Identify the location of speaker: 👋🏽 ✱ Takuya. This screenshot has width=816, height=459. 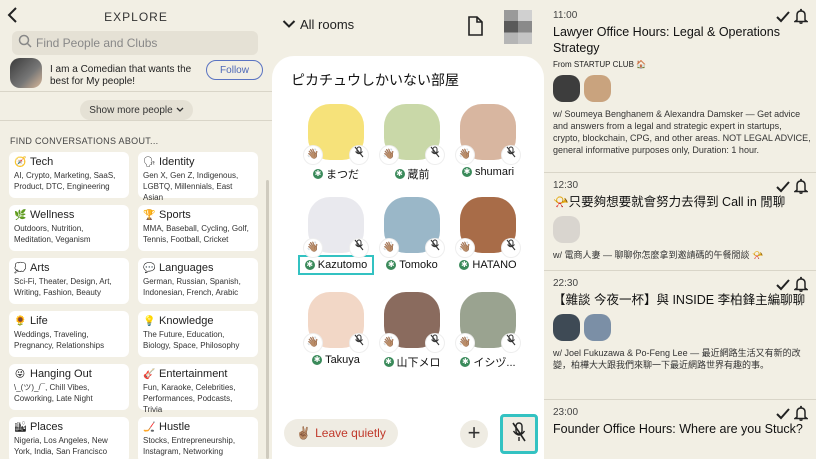
(336, 329).